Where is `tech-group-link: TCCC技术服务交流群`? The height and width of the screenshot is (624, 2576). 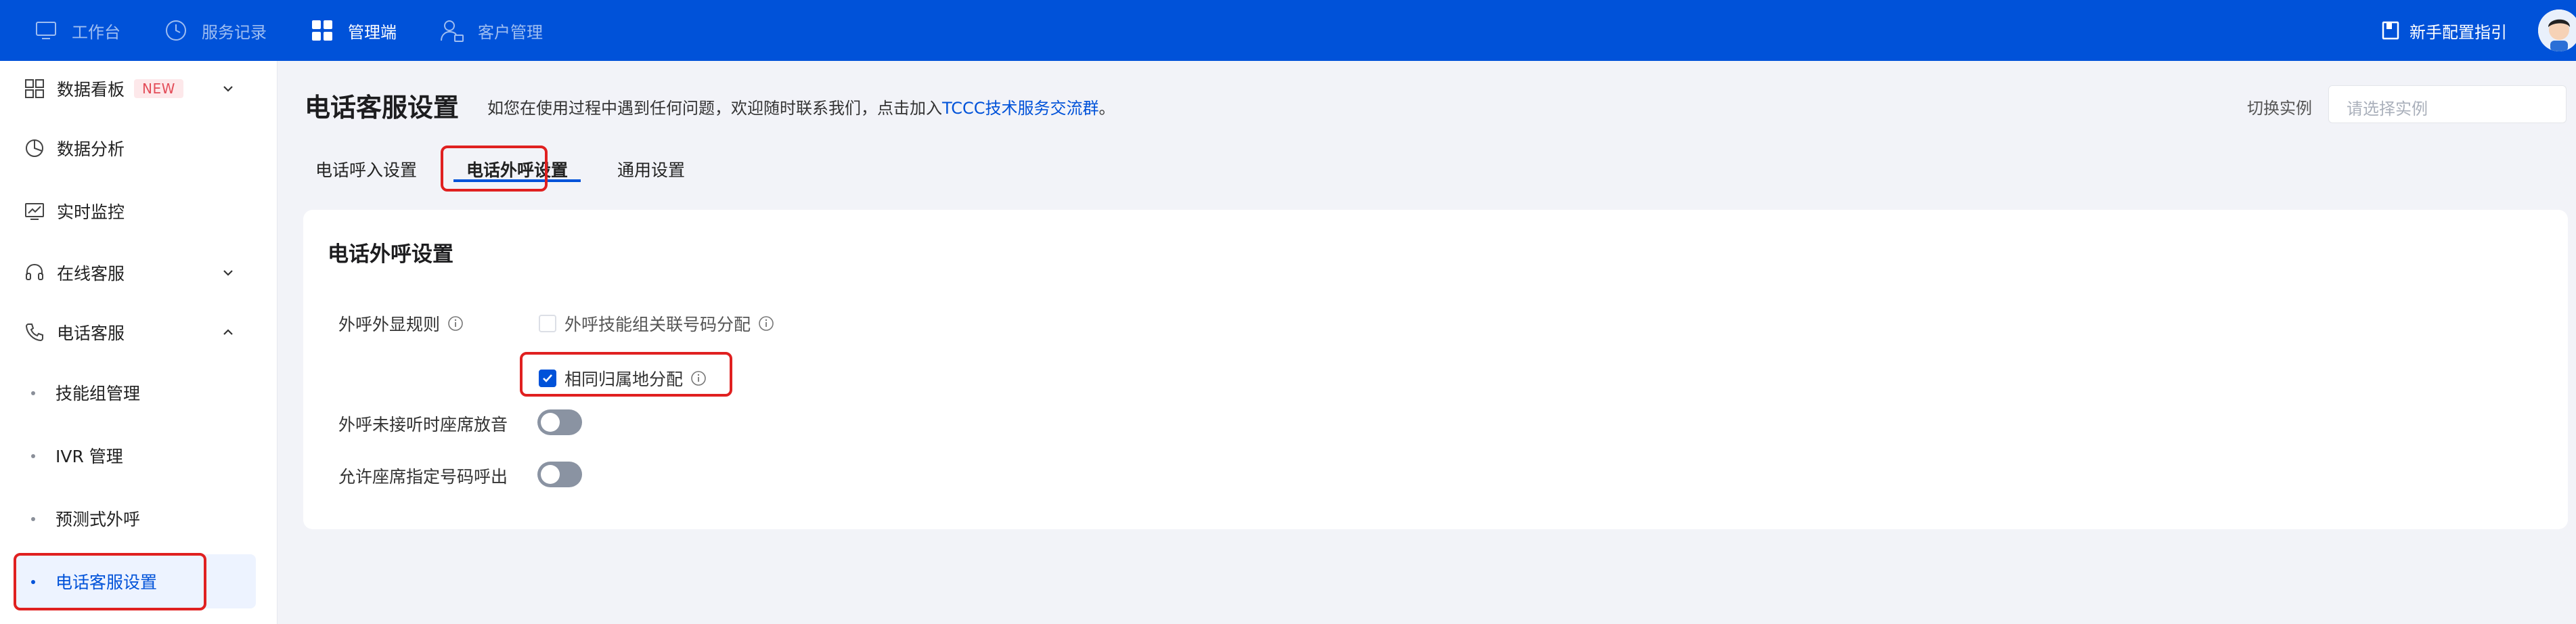
tech-group-link: TCCC技术服务交流群 is located at coordinates (1020, 108).